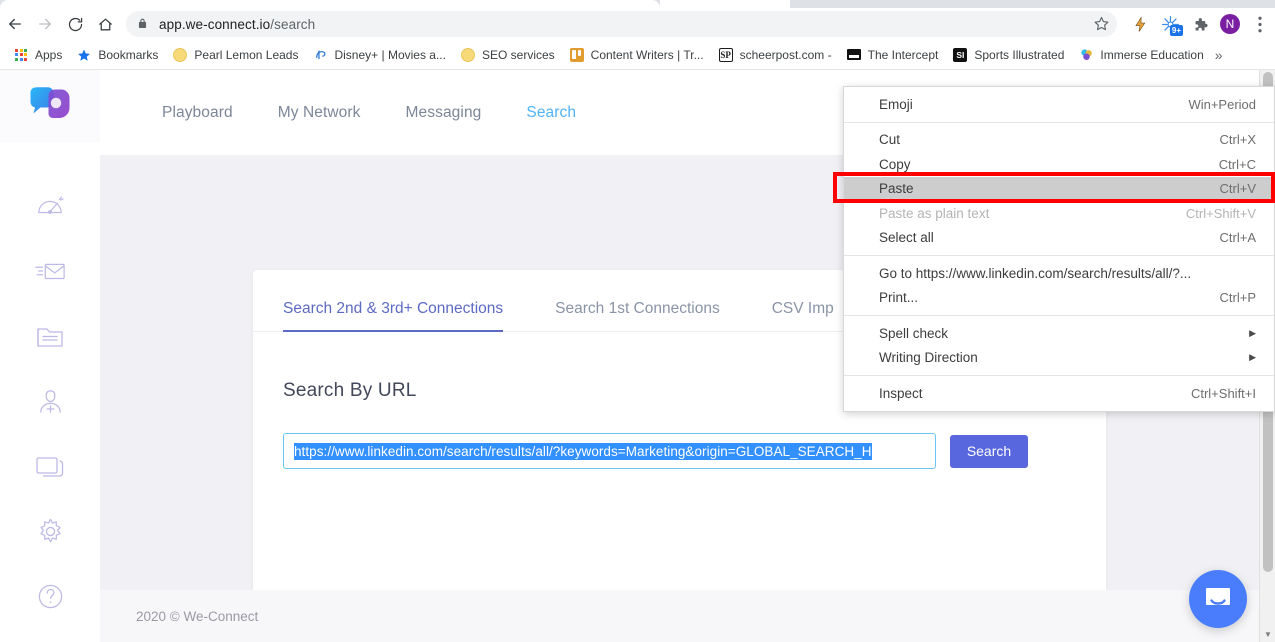 The height and width of the screenshot is (642, 1275). I want to click on reports-folder-icon, so click(50, 336).